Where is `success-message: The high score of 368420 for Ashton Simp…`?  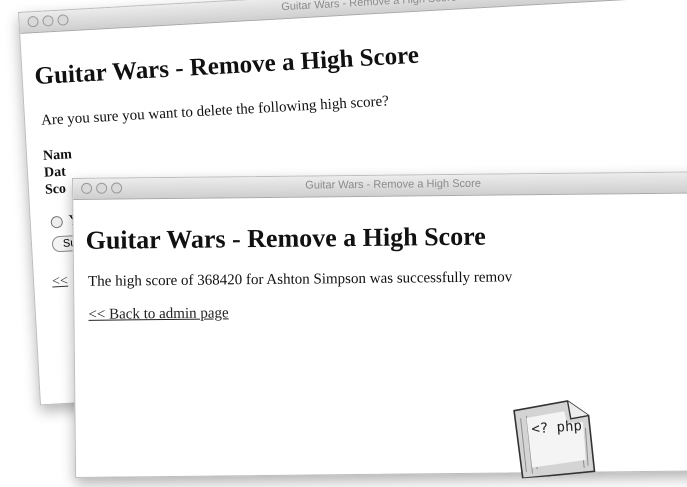
success-message: The high score of 368420 for Ashton Simp… is located at coordinates (300, 279).